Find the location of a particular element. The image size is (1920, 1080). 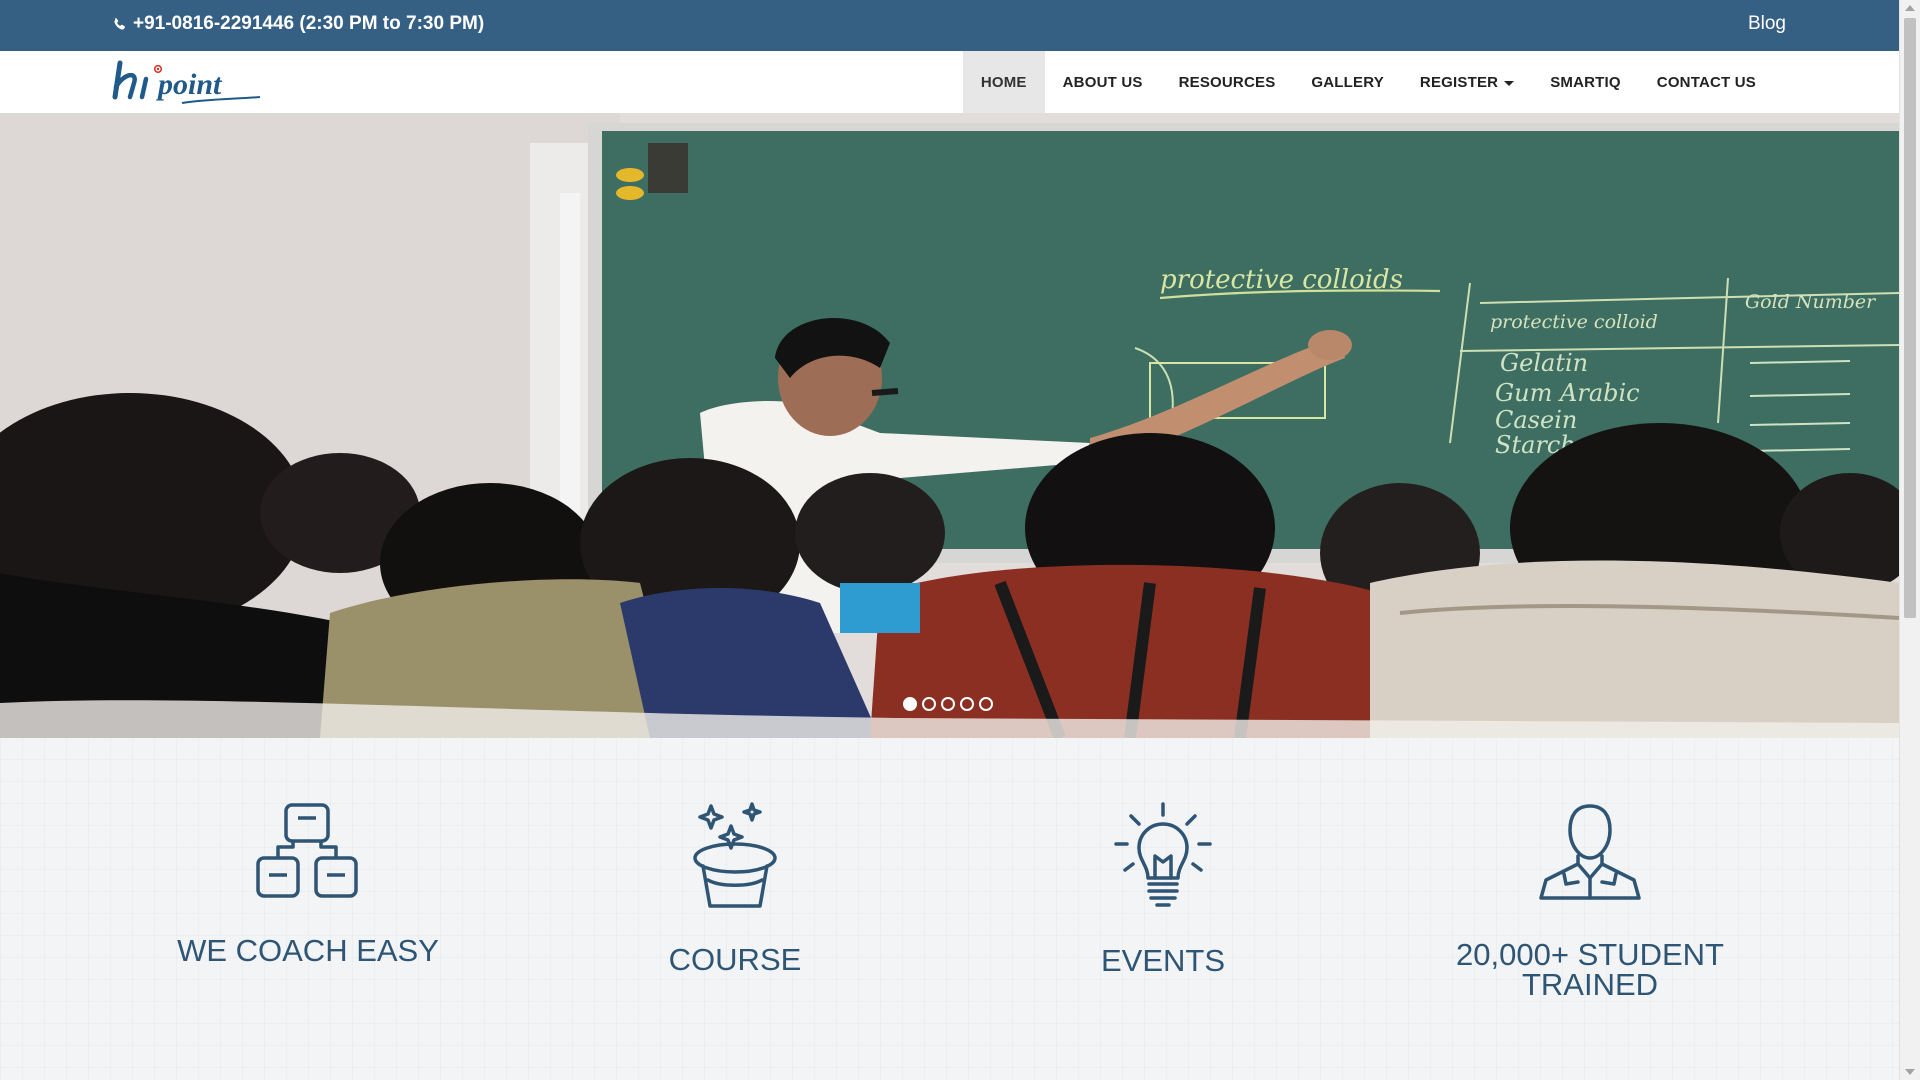

scroll-thumb is located at coordinates (1910, 318).